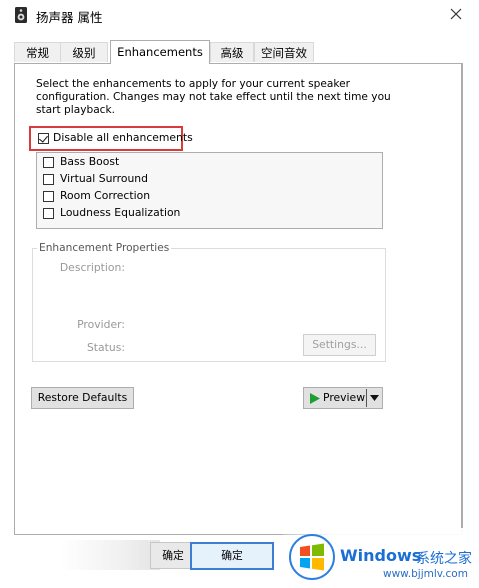 The height and width of the screenshot is (588, 479). Describe the element at coordinates (37, 52) in the screenshot. I see `tab-general: 常规` at that location.